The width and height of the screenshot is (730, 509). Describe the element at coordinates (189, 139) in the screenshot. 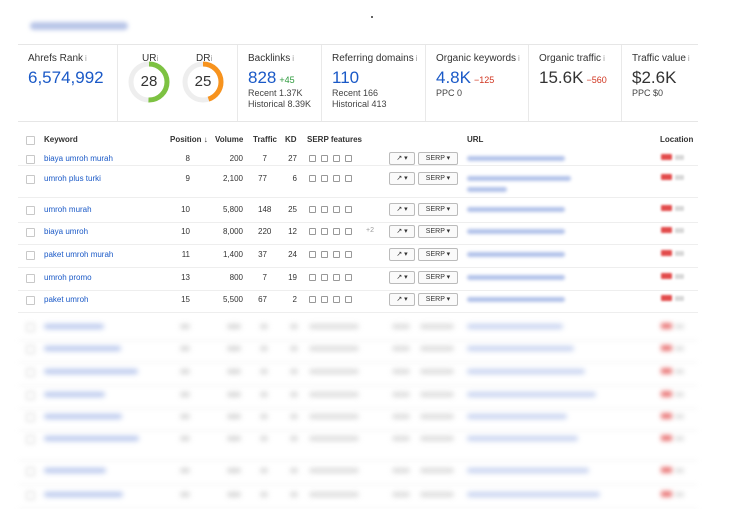

I see `column-position: Position ↓` at that location.